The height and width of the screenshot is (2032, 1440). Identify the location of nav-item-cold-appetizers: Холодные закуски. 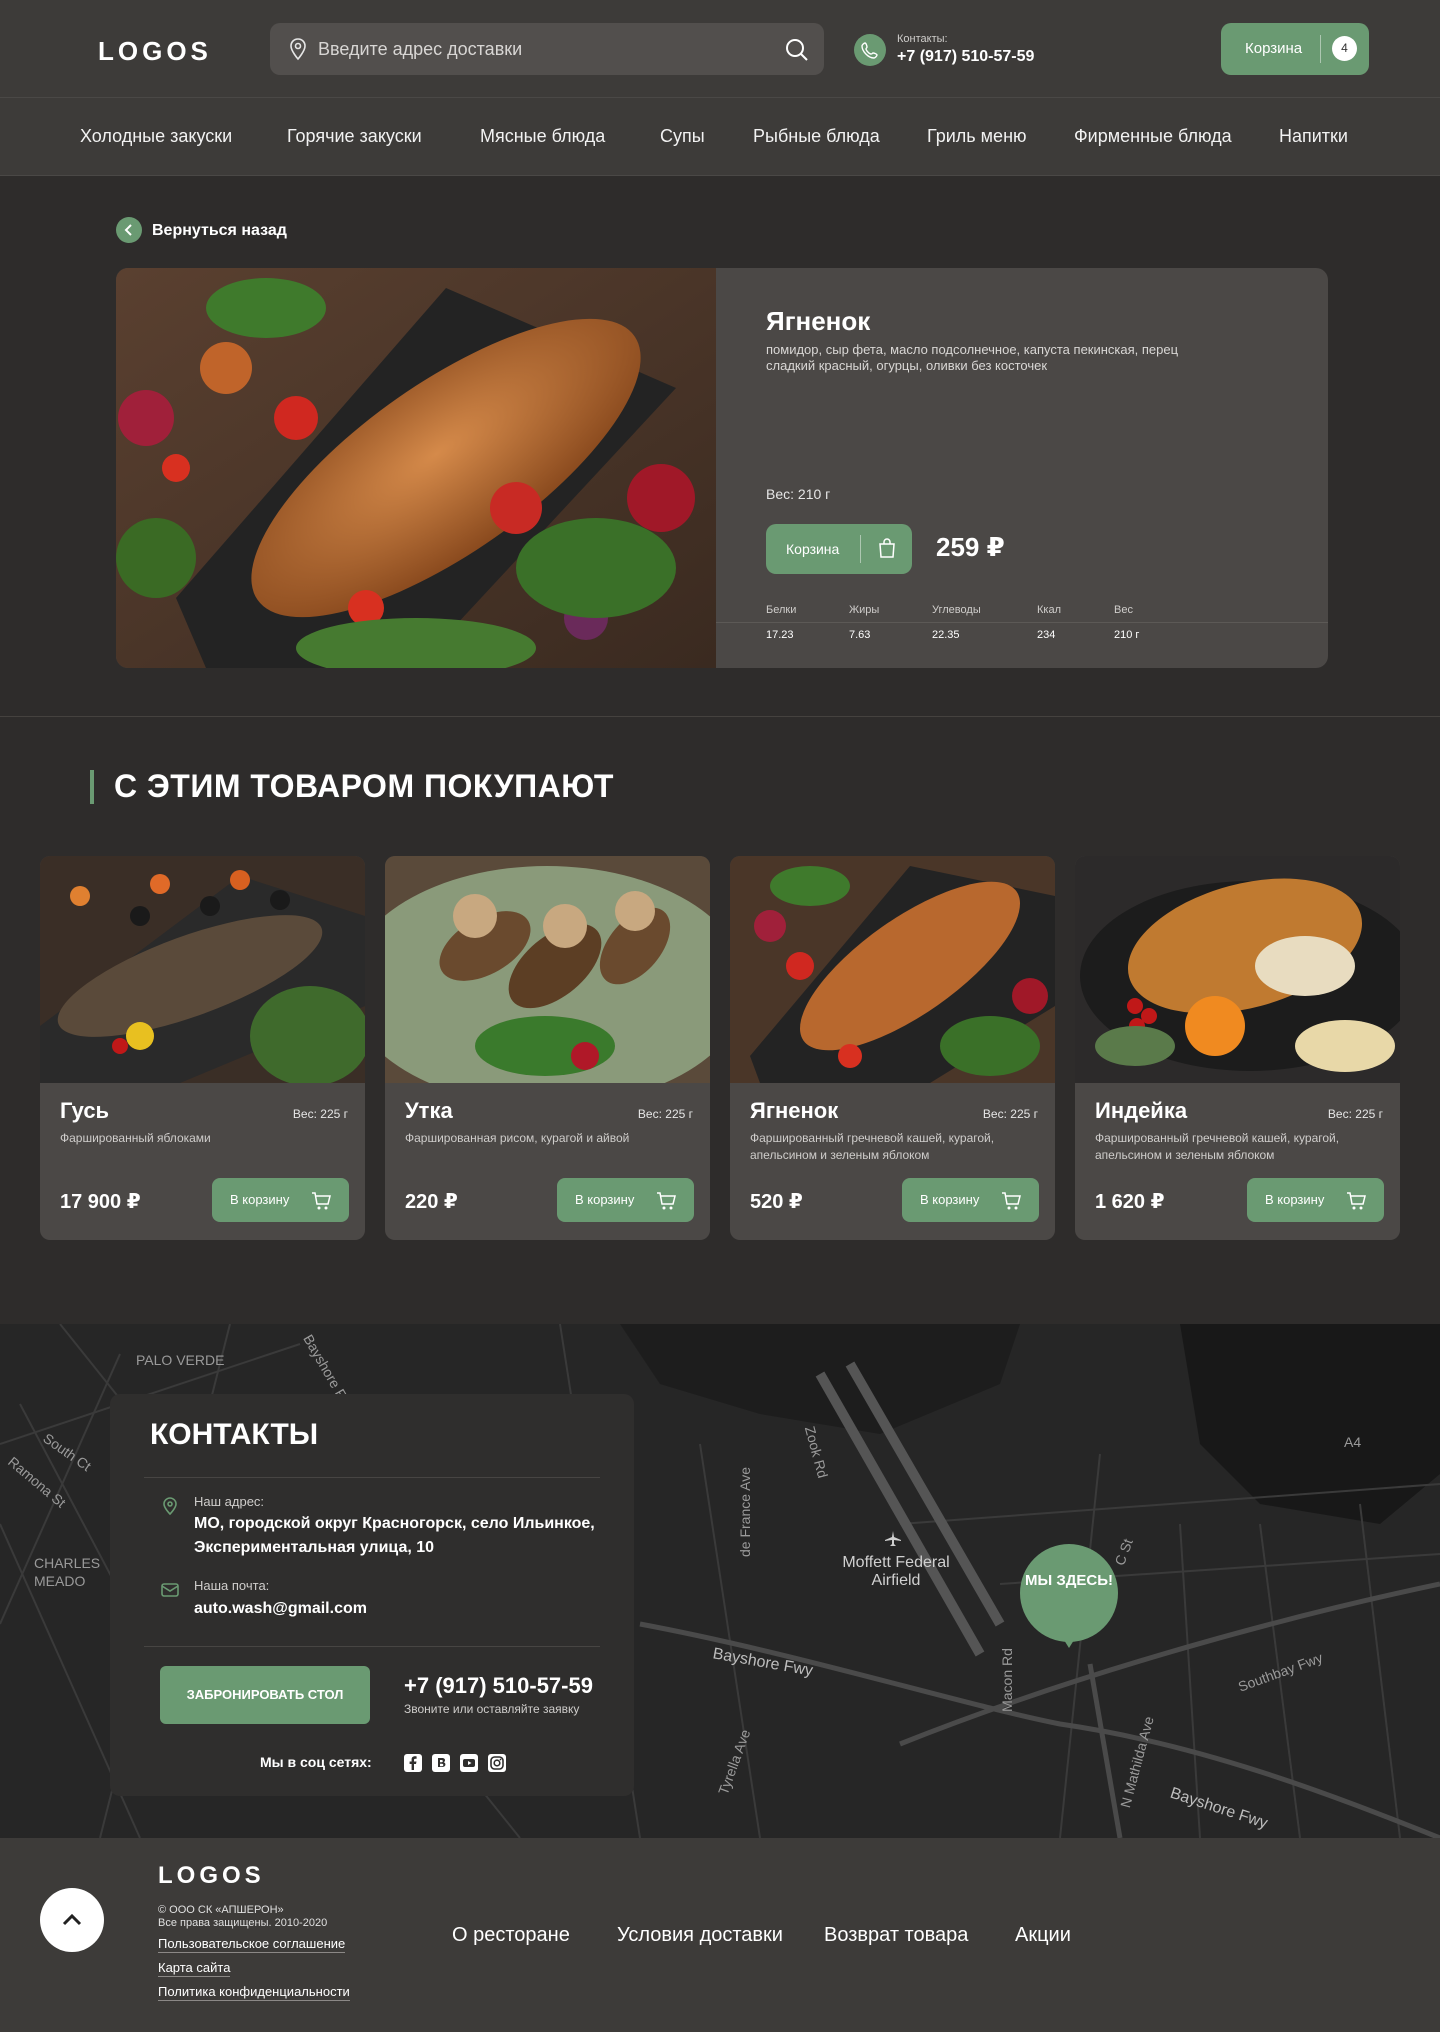
(156, 136).